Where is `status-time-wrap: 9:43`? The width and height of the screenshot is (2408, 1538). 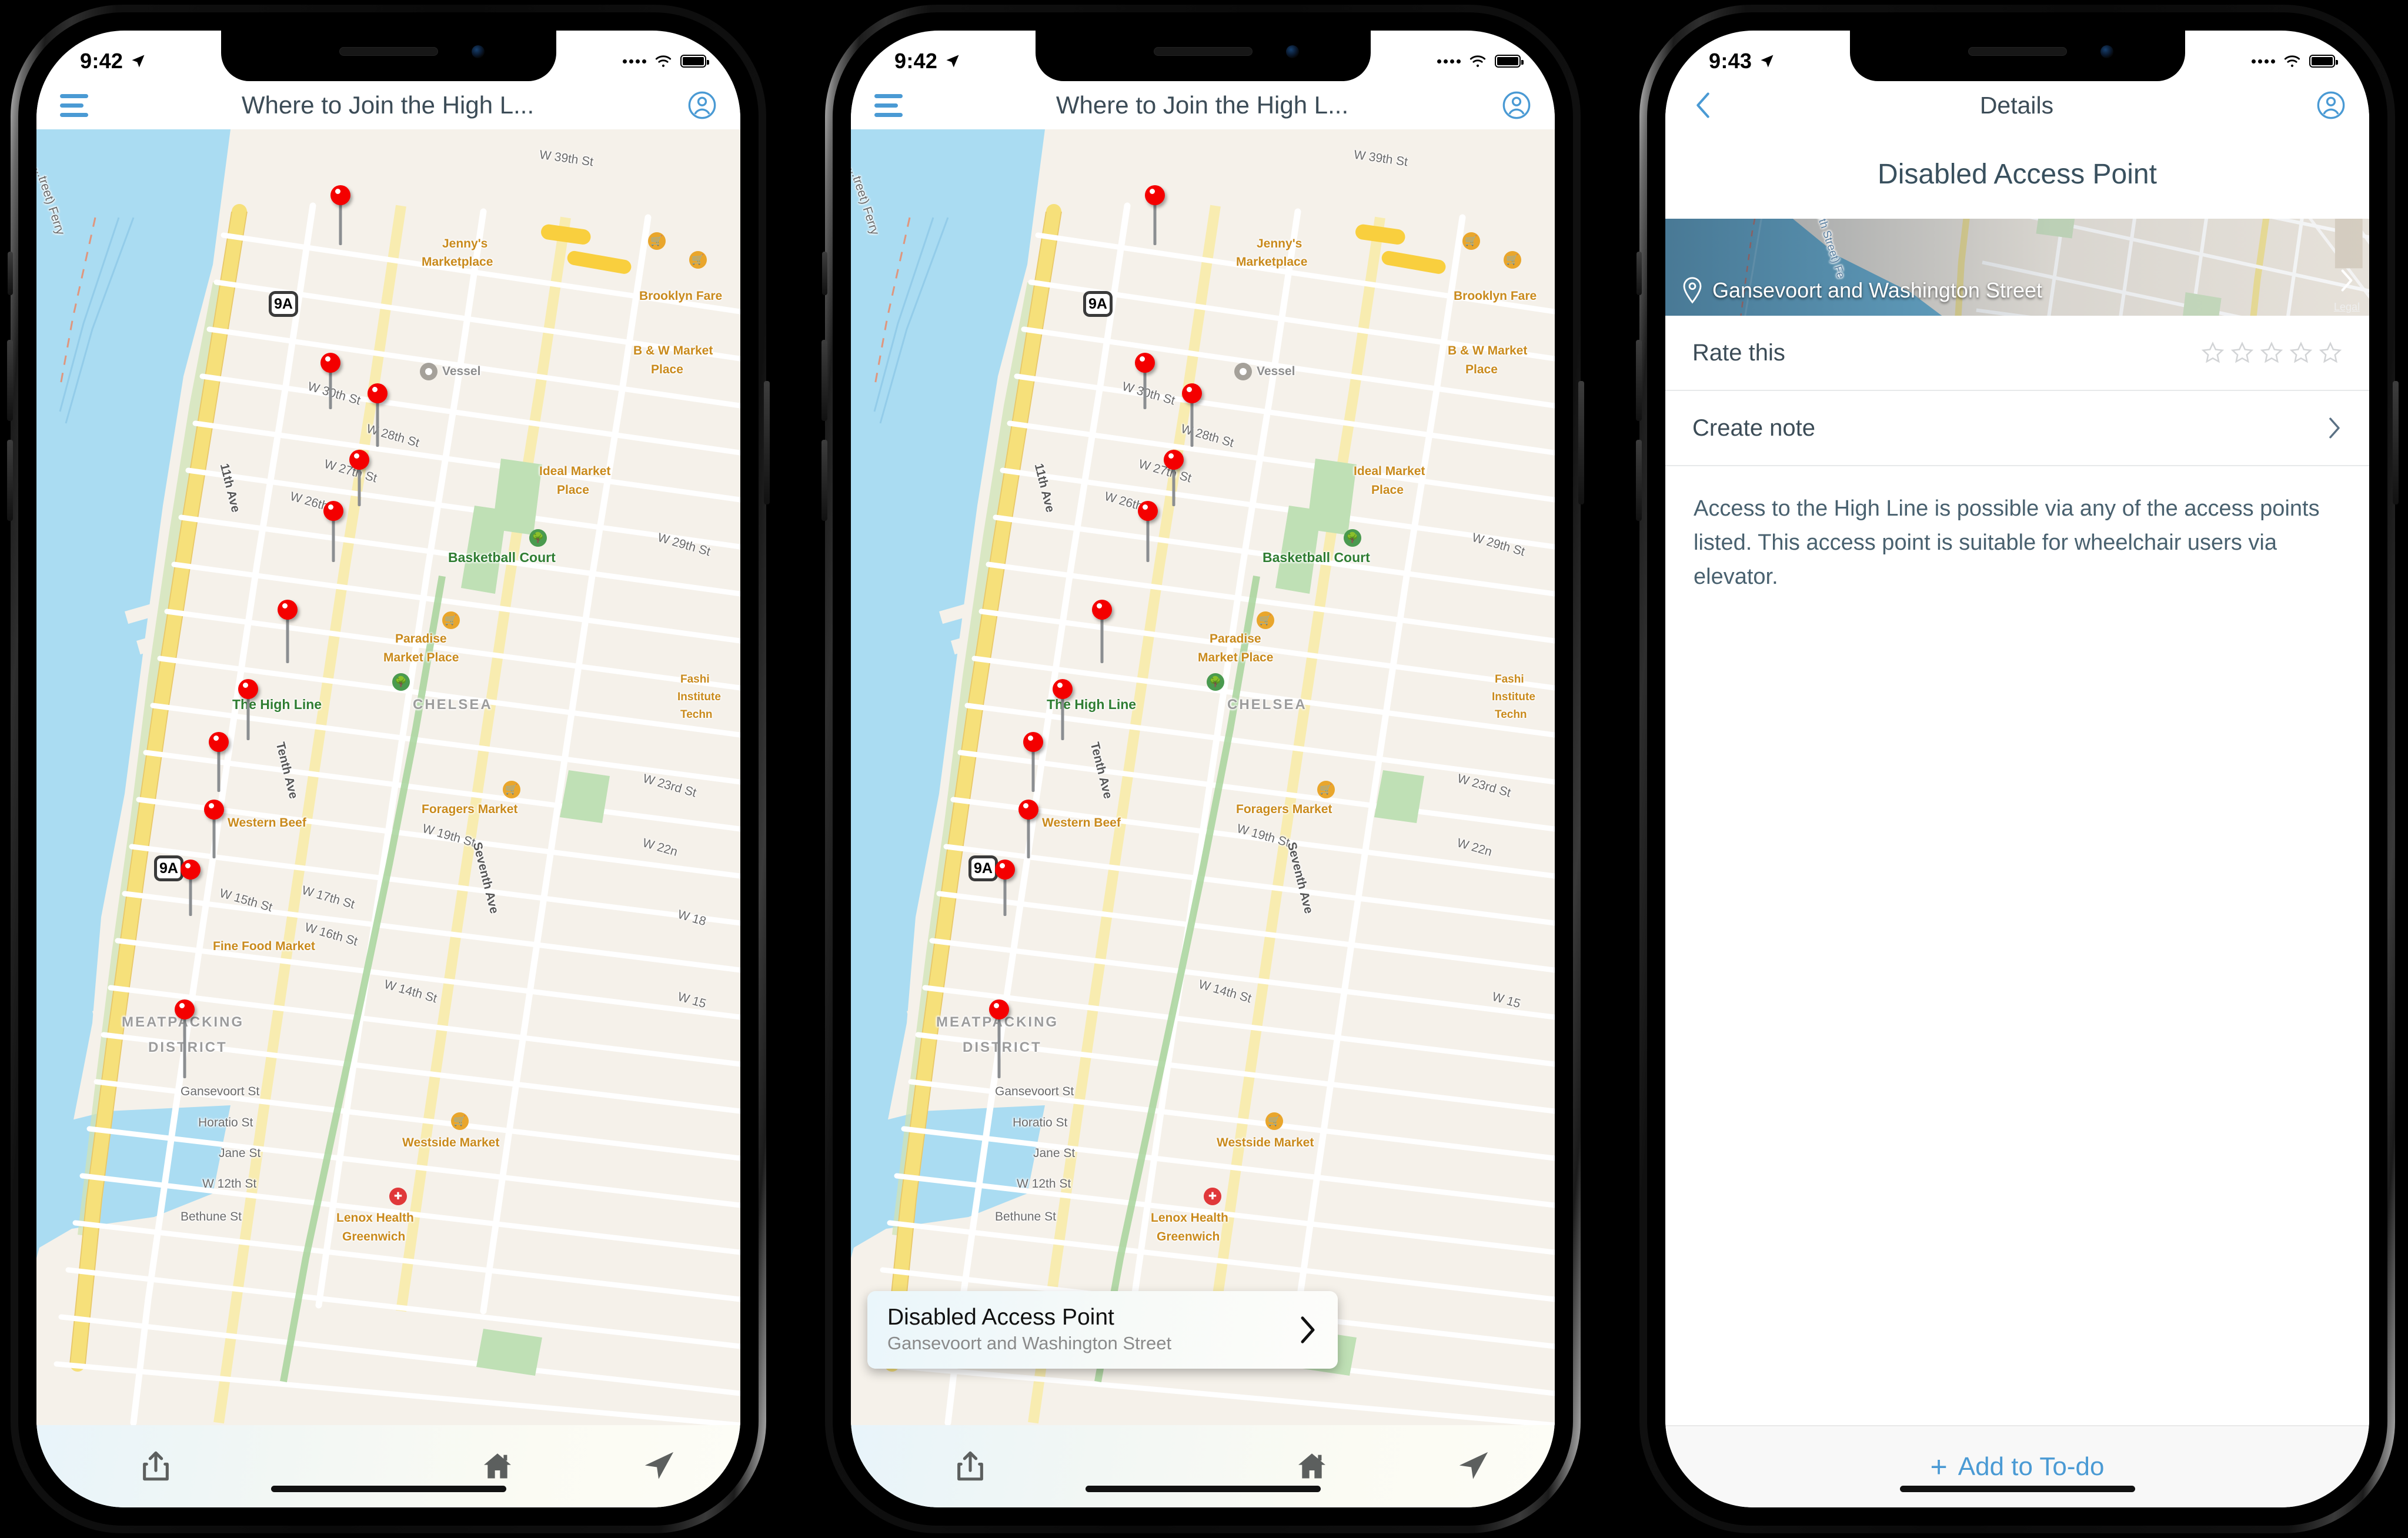 status-time-wrap: 9:43 is located at coordinates (1742, 55).